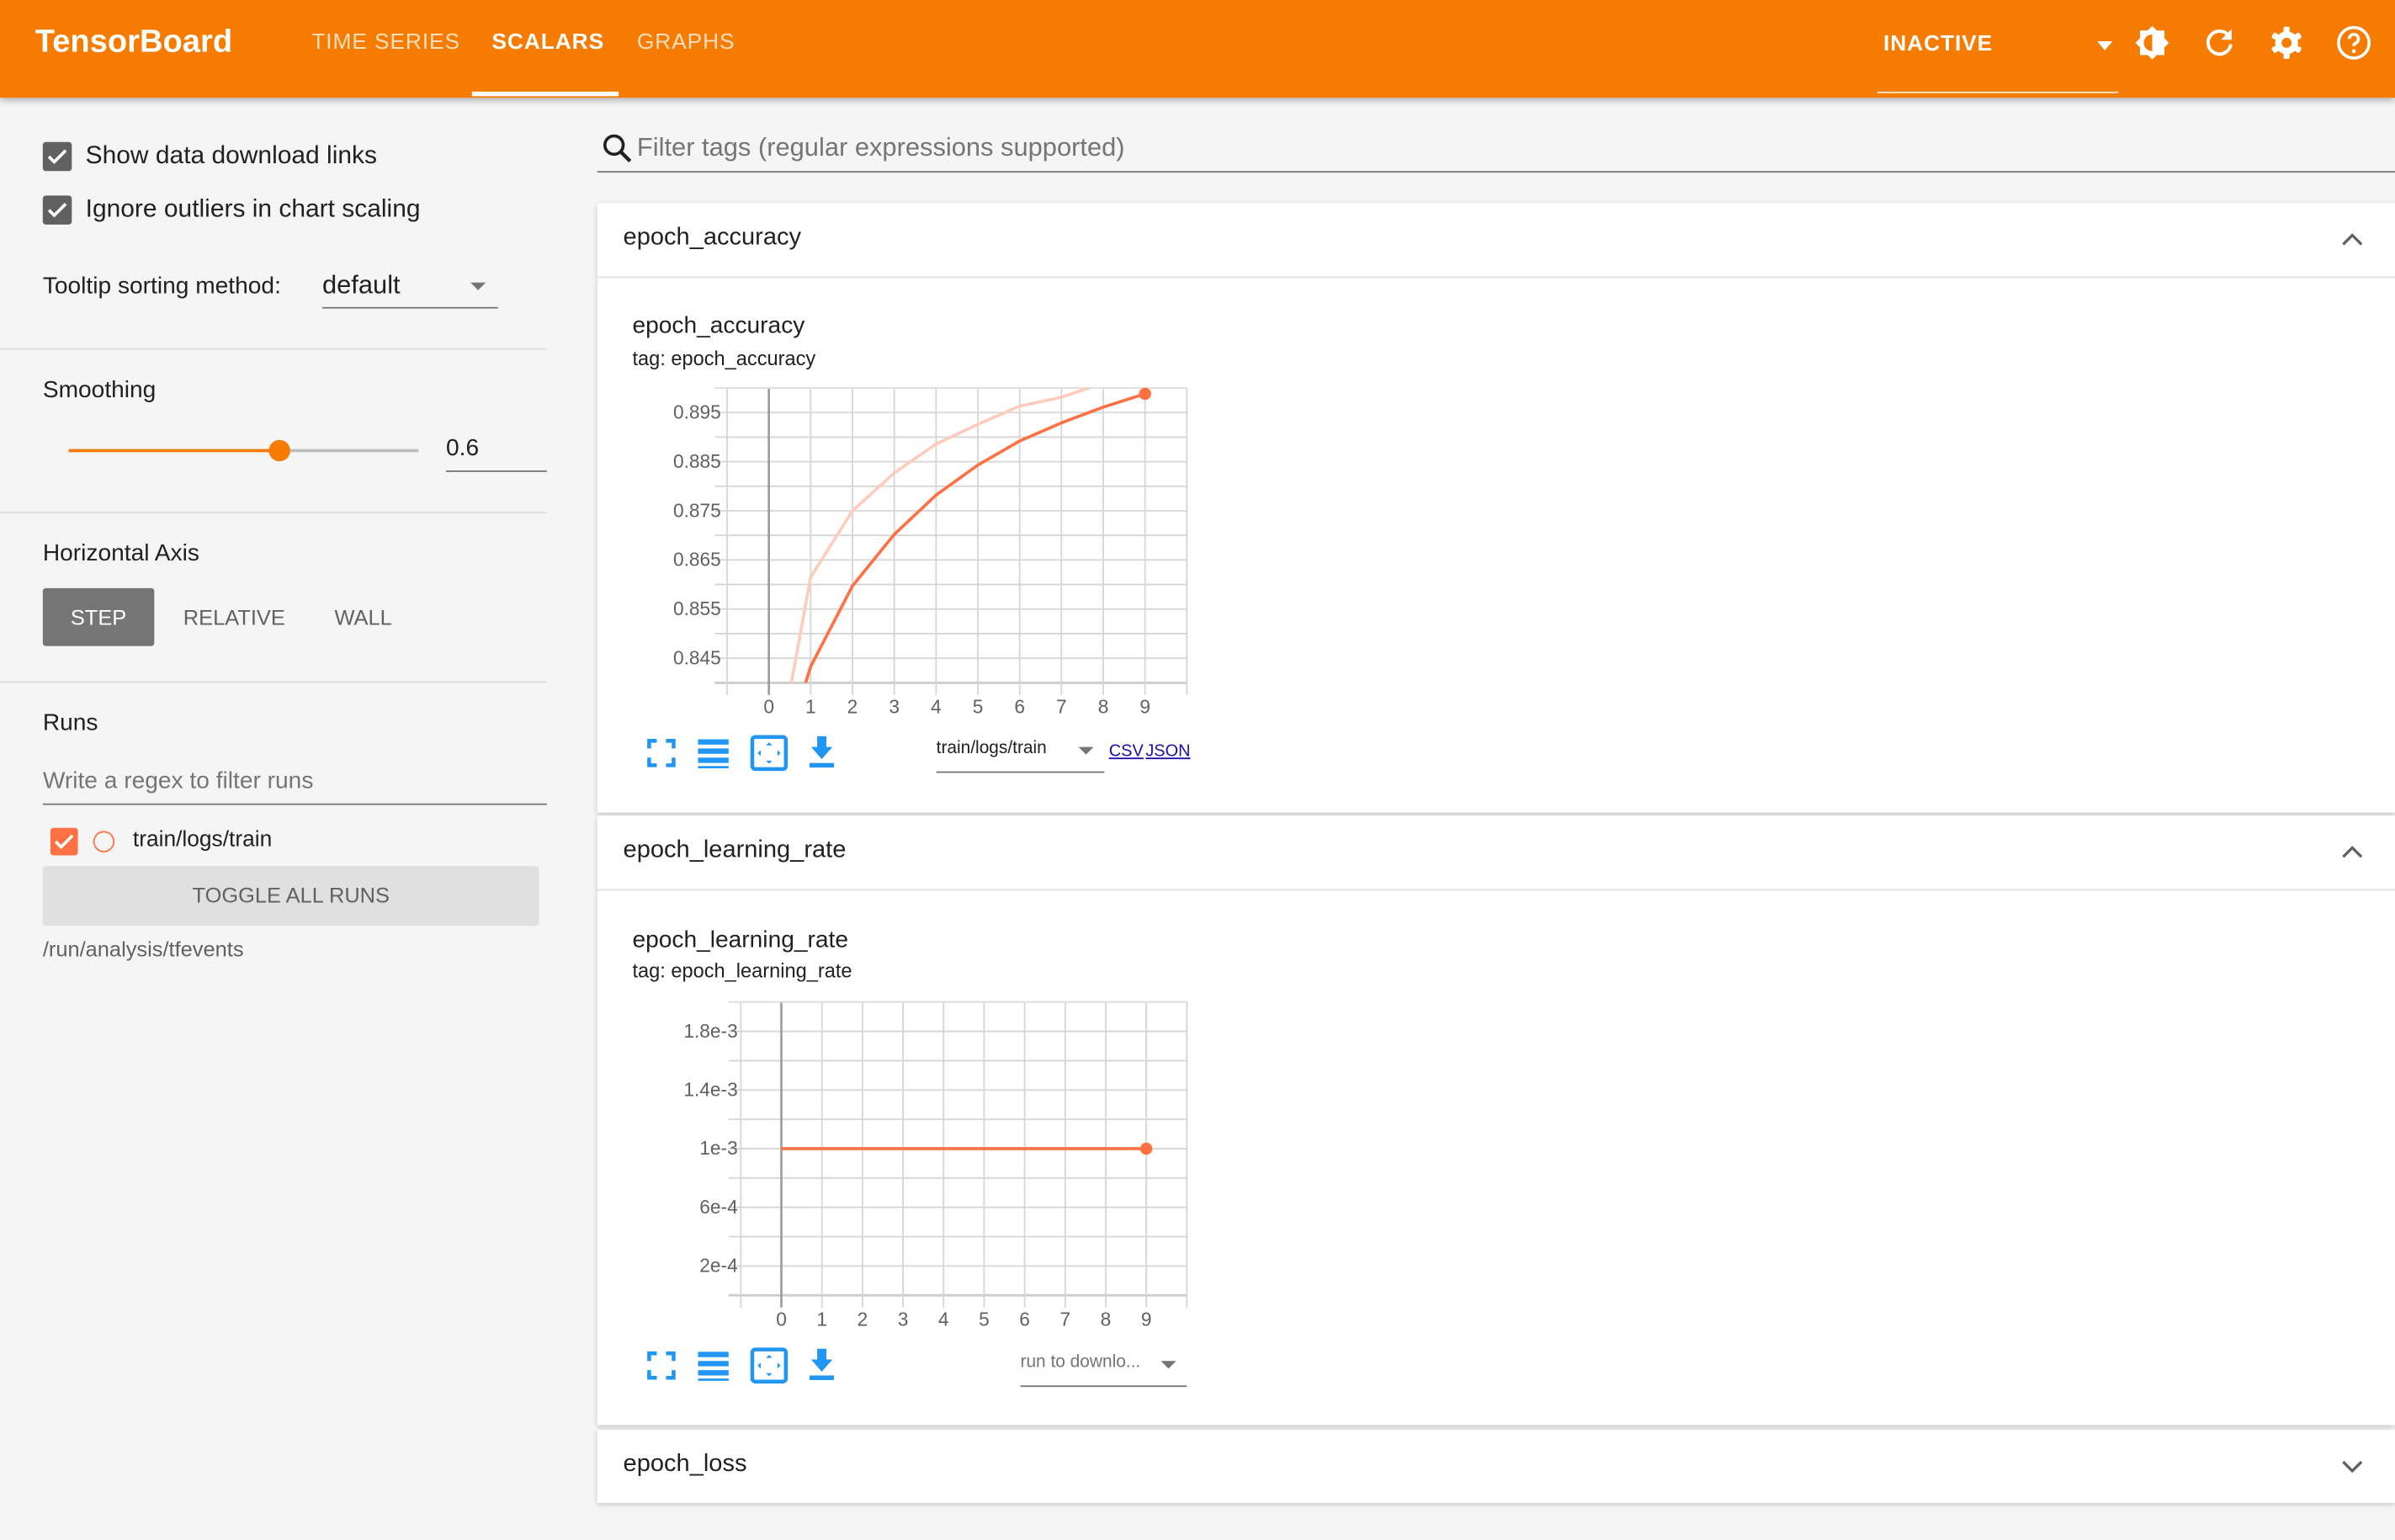 The height and width of the screenshot is (1540, 2395). Describe the element at coordinates (741, 940) in the screenshot. I see `chart-title: epoch_learning_rate` at that location.